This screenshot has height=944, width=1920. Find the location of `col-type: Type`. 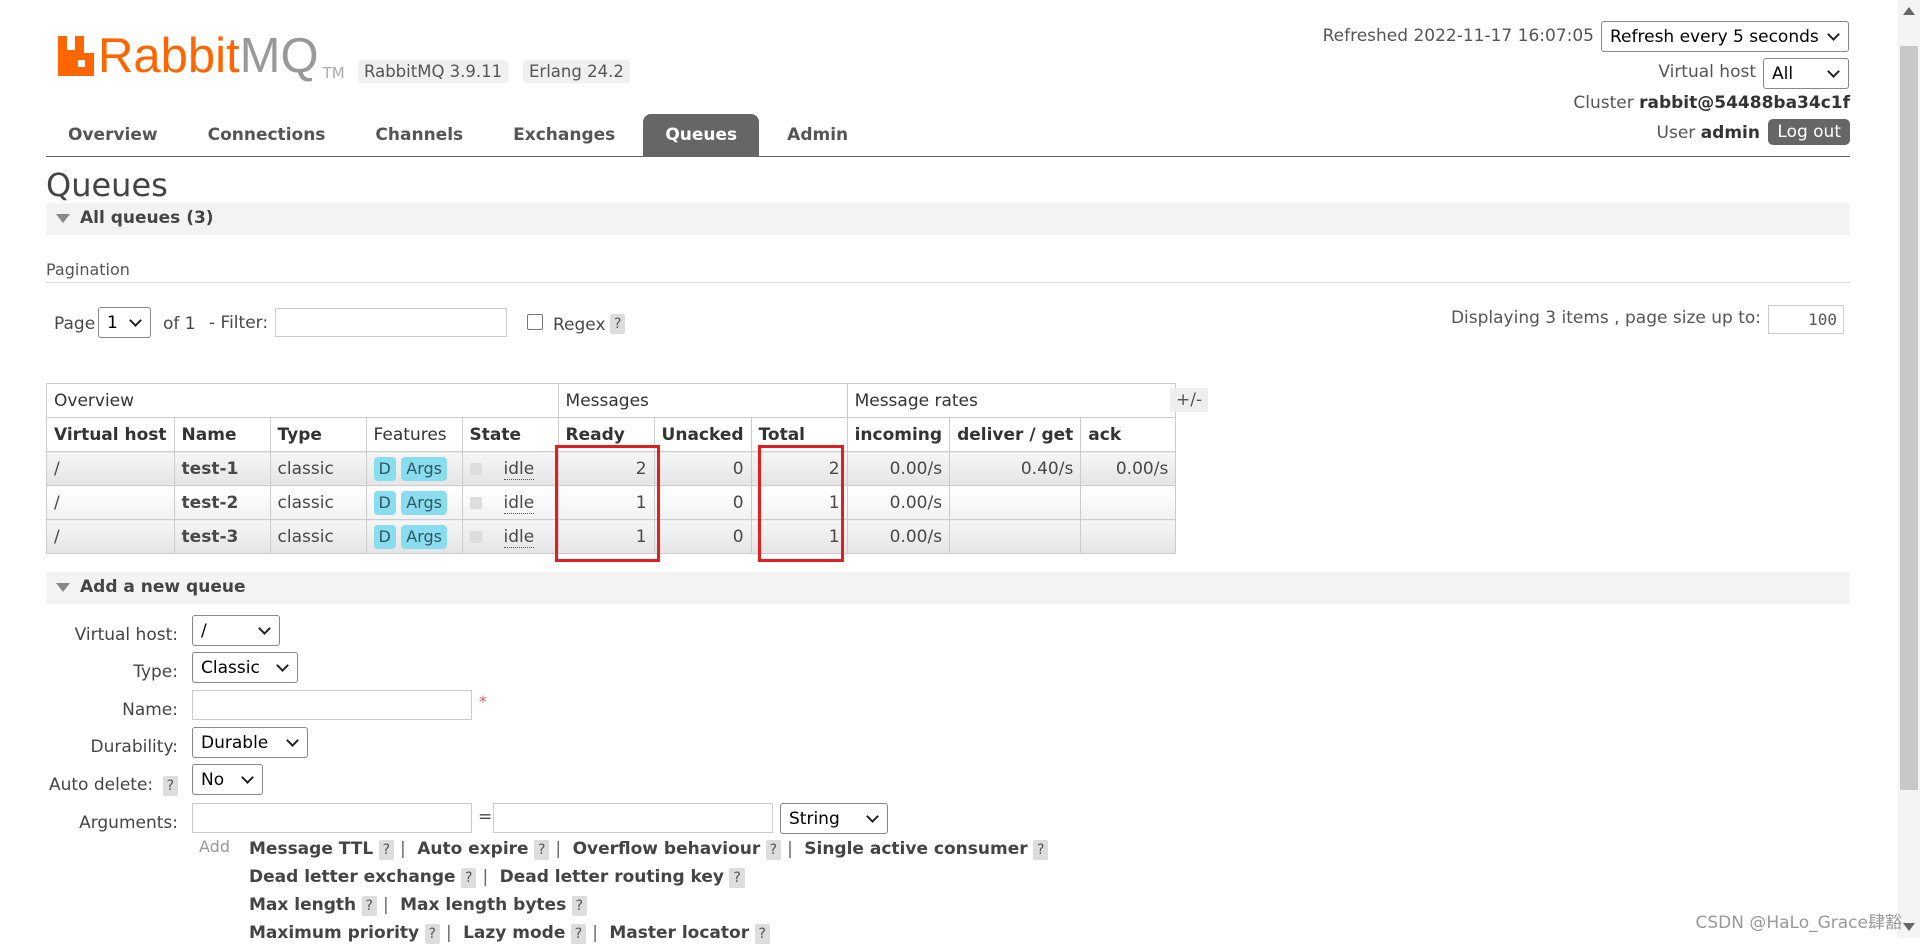

col-type: Type is located at coordinates (318, 434).